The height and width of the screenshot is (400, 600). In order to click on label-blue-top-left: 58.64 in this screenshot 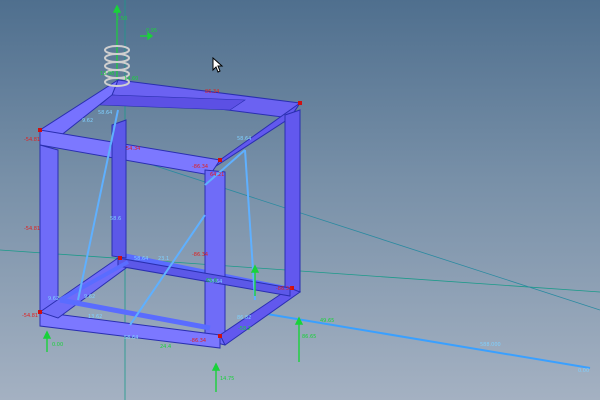, I will do `click(105, 113)`.